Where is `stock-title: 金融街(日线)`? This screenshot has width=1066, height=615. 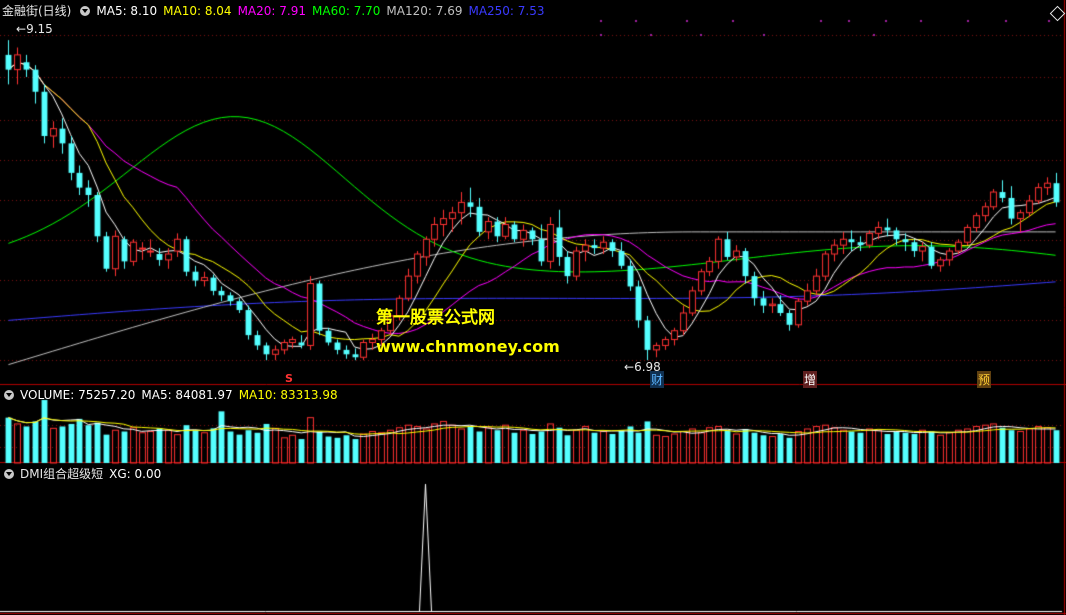
stock-title: 金融街(日线) is located at coordinates (37, 11).